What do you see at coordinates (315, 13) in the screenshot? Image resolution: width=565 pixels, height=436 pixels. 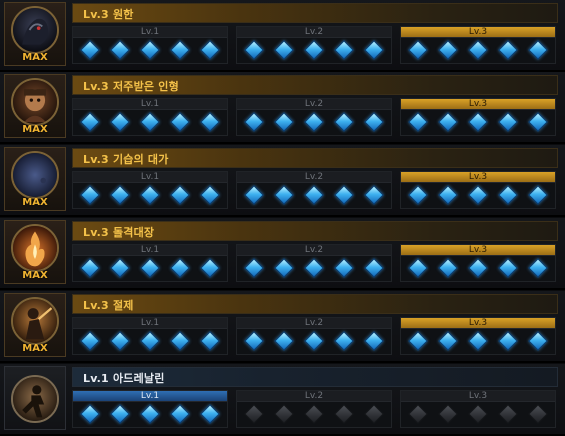 I see `skill-title-bar: Lv.3 원한` at bounding box center [315, 13].